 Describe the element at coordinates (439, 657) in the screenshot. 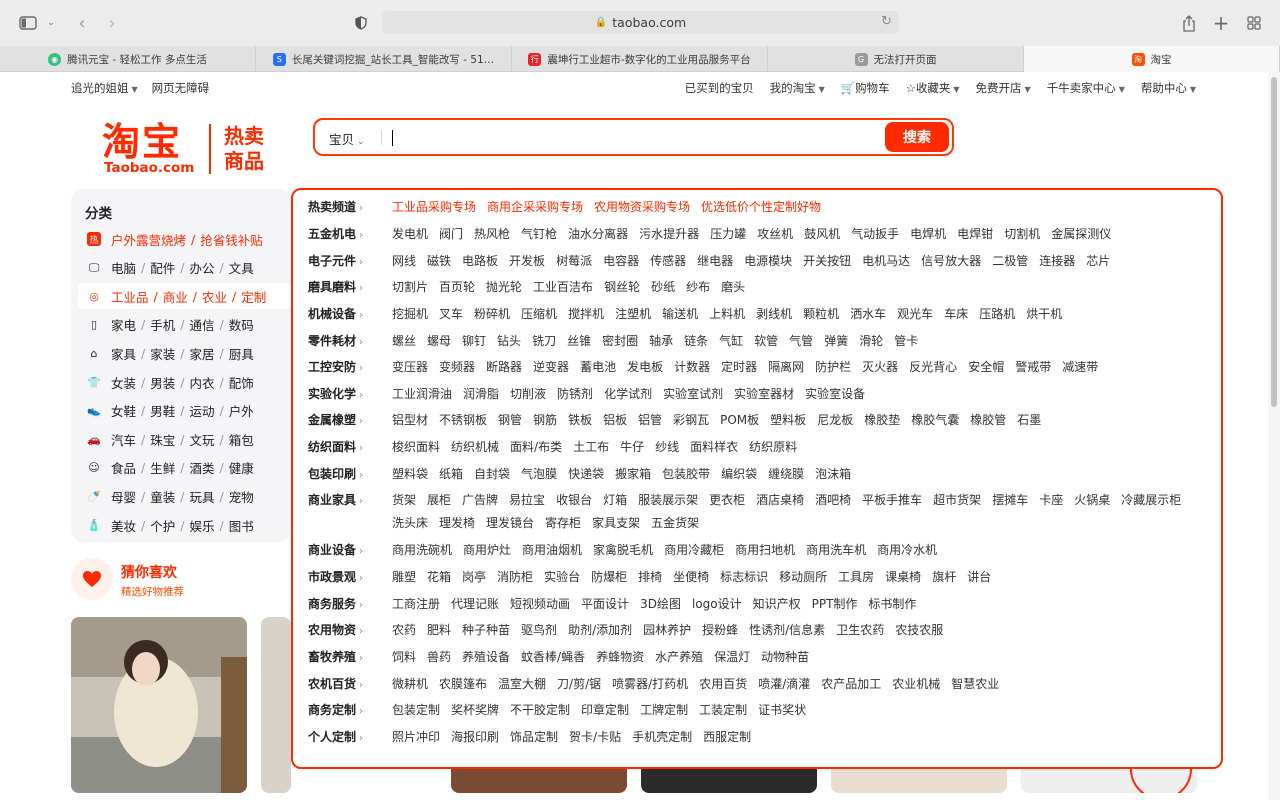

I see `panel-item-link: 兽药` at that location.